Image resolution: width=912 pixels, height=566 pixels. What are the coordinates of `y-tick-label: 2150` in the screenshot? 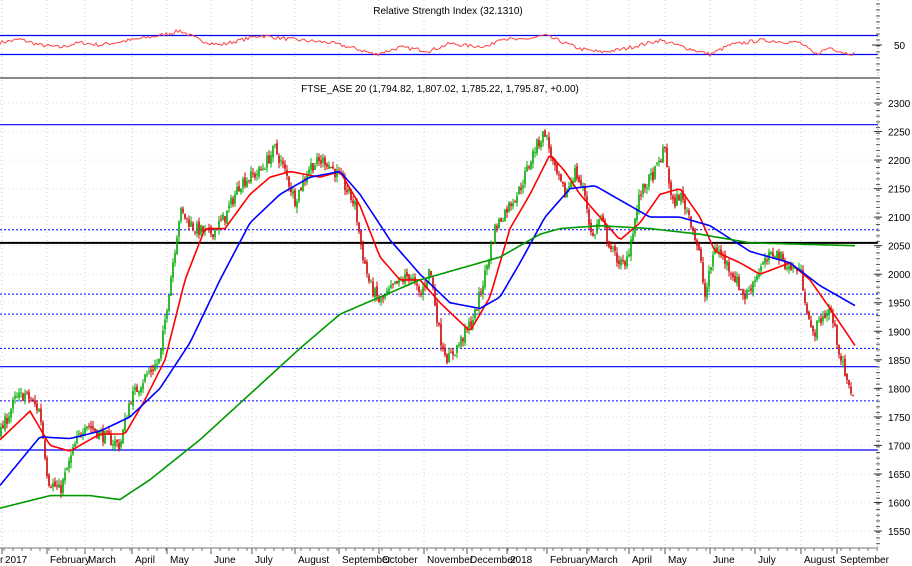 It's located at (899, 190).